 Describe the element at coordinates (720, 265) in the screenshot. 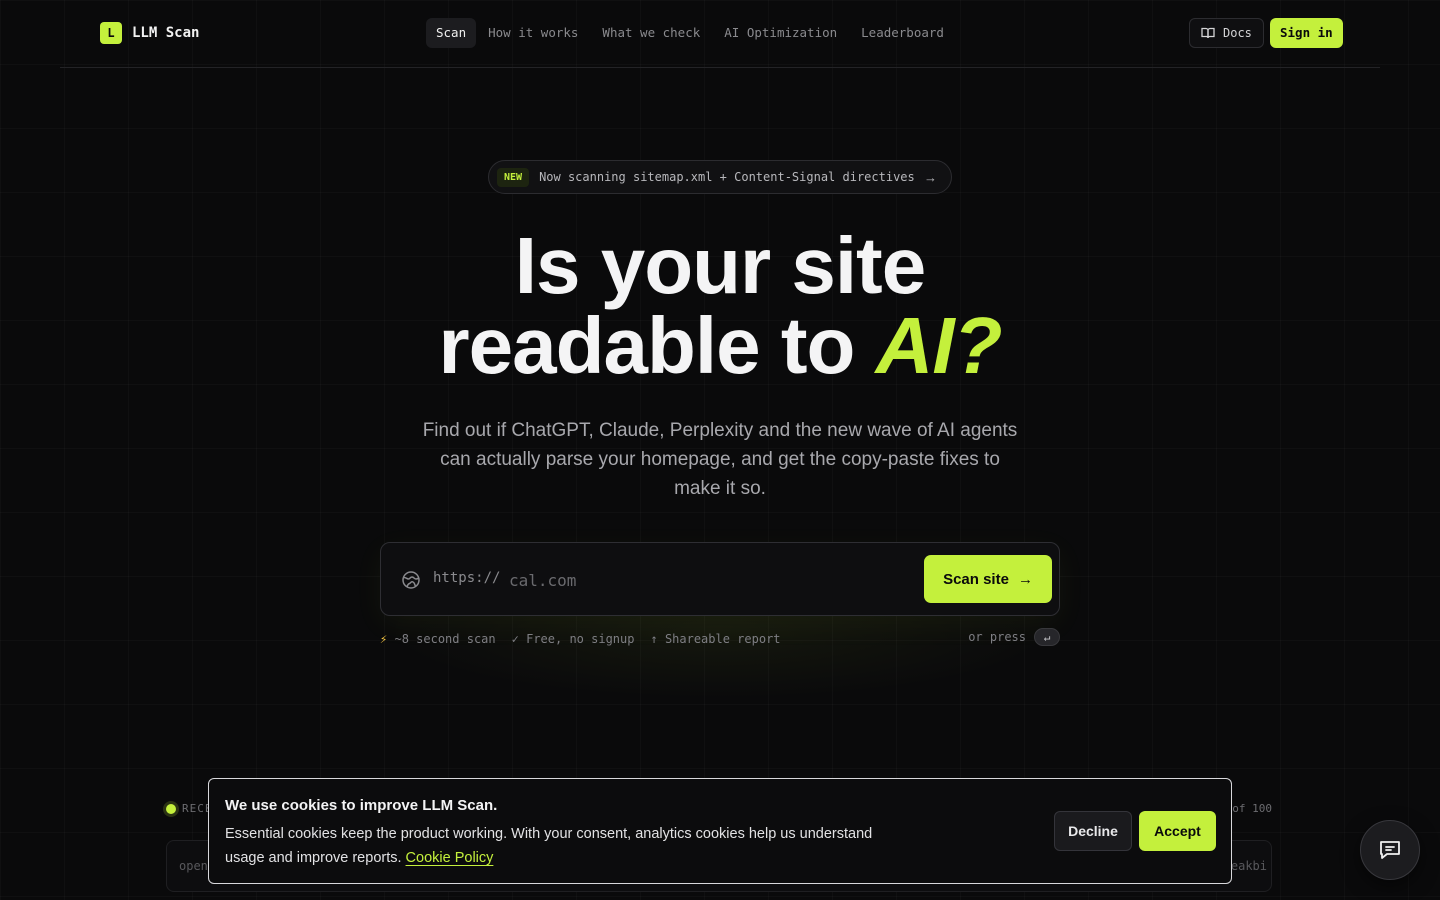

I see `hero-title-line1: Is your site` at that location.